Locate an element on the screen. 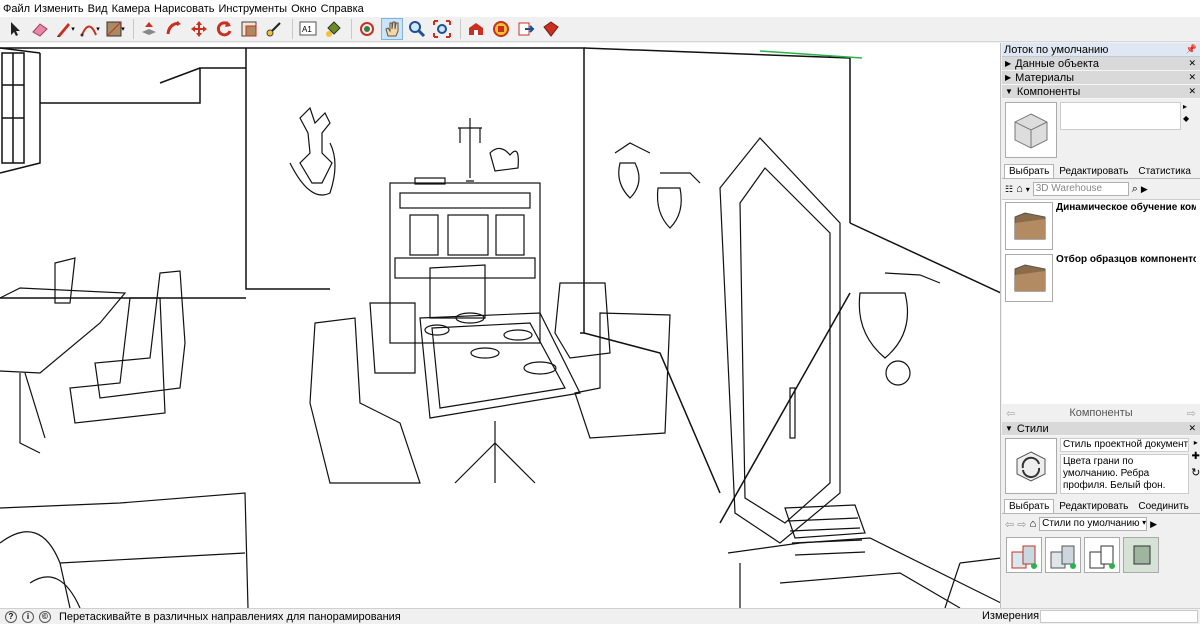  menu-window: Окно is located at coordinates (305, 9).